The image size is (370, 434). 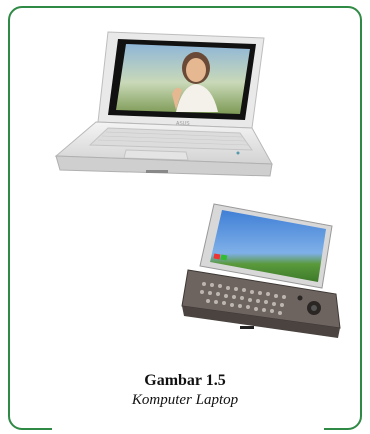 I want to click on frame-bottom-gap, so click(x=188, y=431).